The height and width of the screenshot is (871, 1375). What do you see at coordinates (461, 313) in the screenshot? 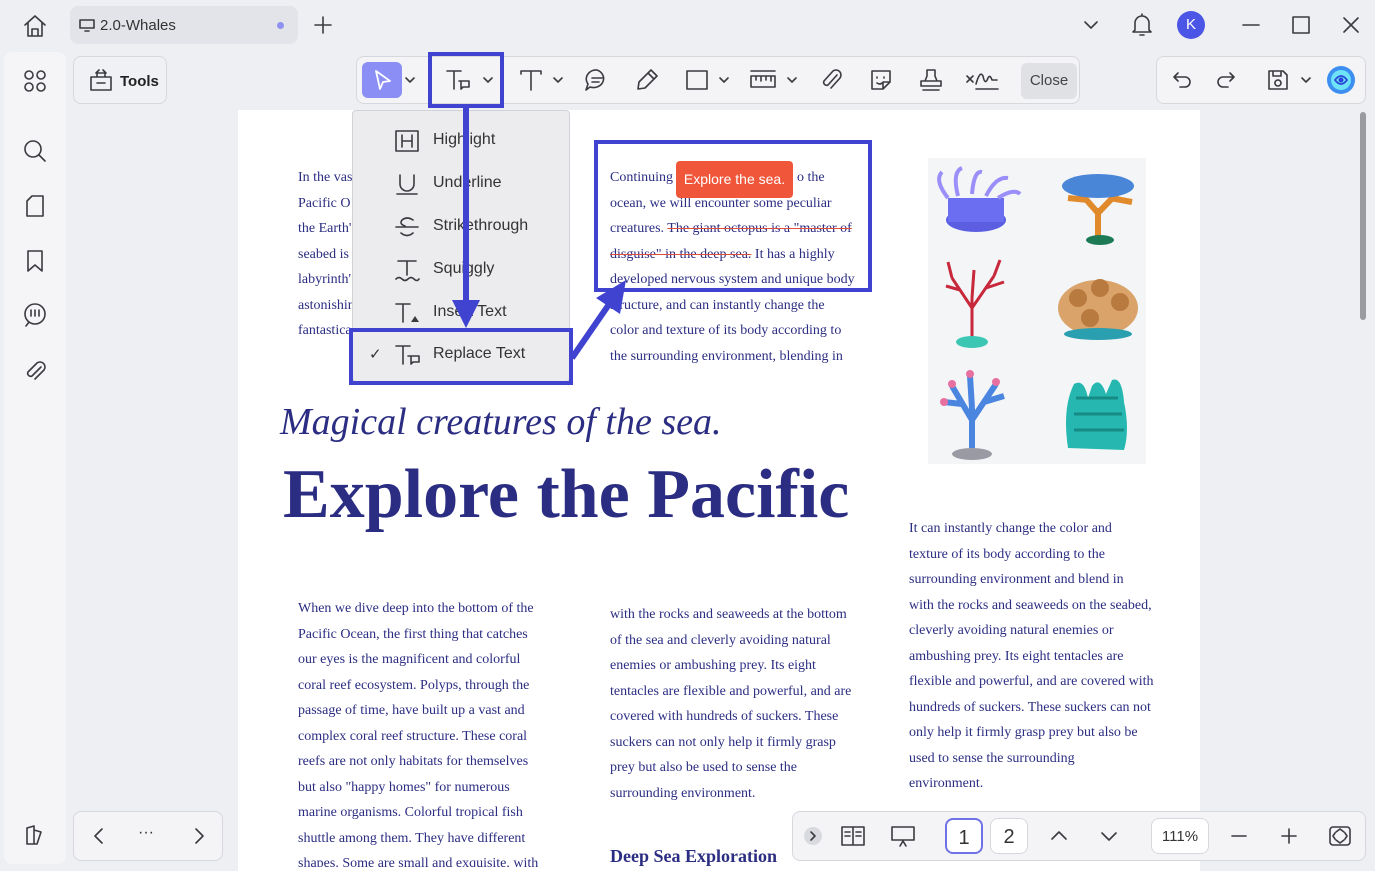
I see `menu-item-insert-text: Insert Text` at bounding box center [461, 313].